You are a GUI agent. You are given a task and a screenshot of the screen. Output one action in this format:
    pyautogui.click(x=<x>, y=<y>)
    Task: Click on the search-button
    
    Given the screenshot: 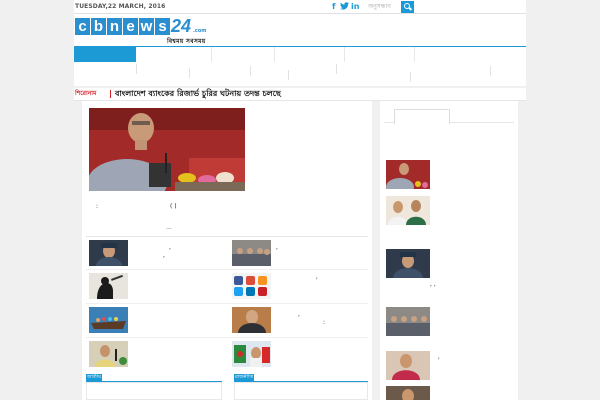 What is the action you would take?
    pyautogui.click(x=407, y=7)
    